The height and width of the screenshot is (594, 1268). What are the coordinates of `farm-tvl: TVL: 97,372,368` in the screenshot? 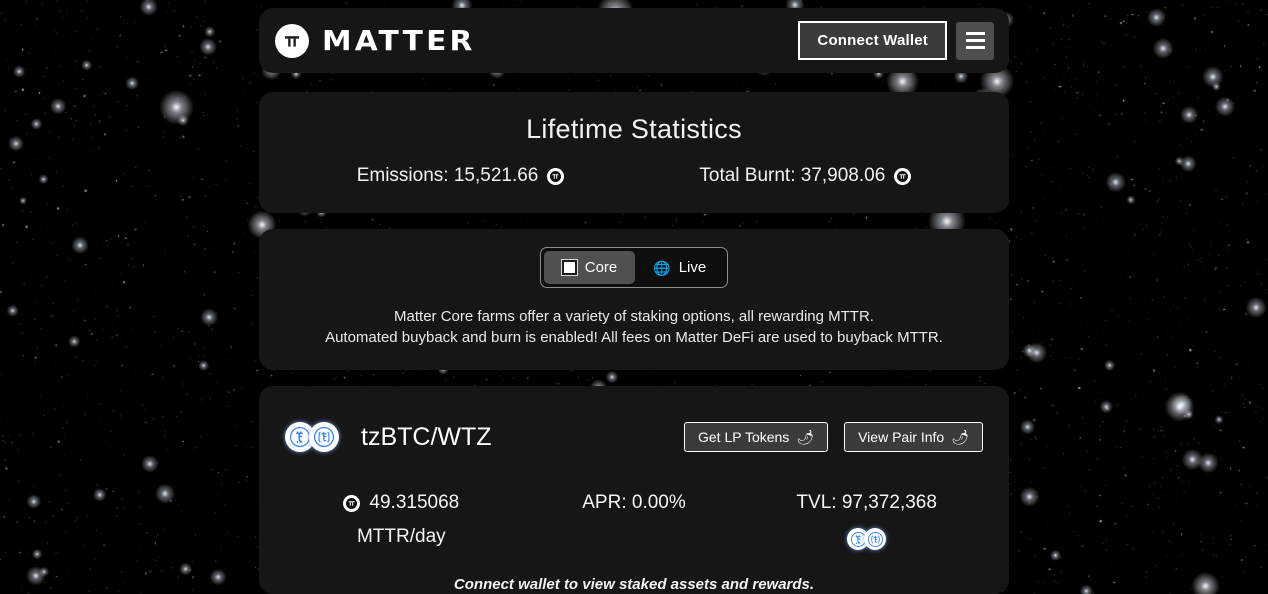 It's located at (866, 521).